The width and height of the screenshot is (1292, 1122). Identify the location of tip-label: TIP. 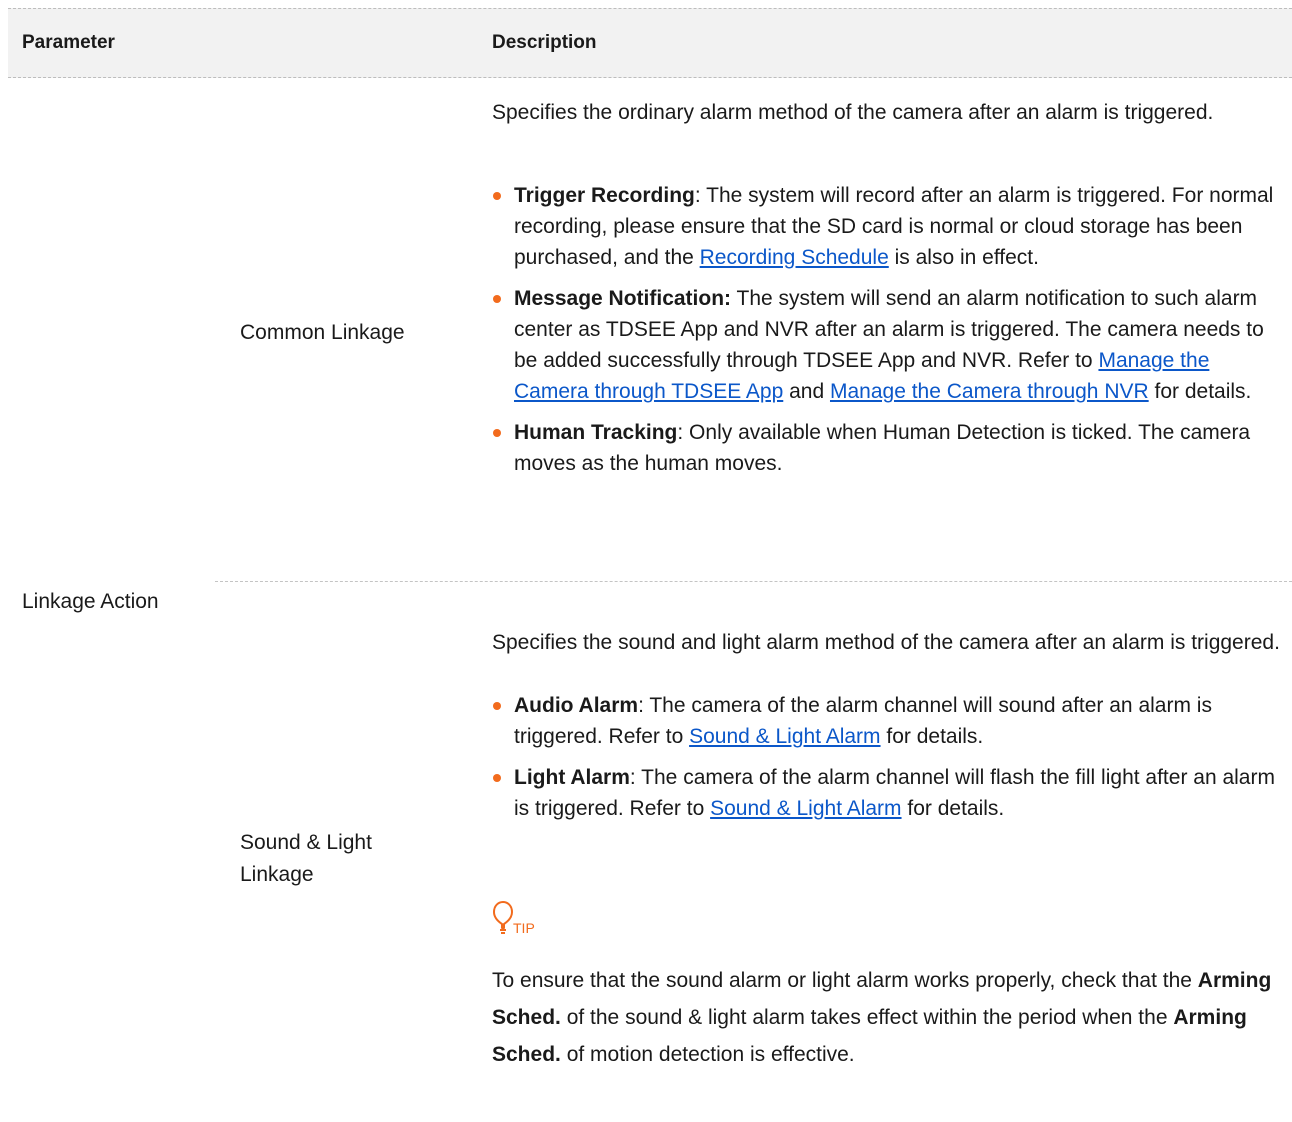
(524, 927).